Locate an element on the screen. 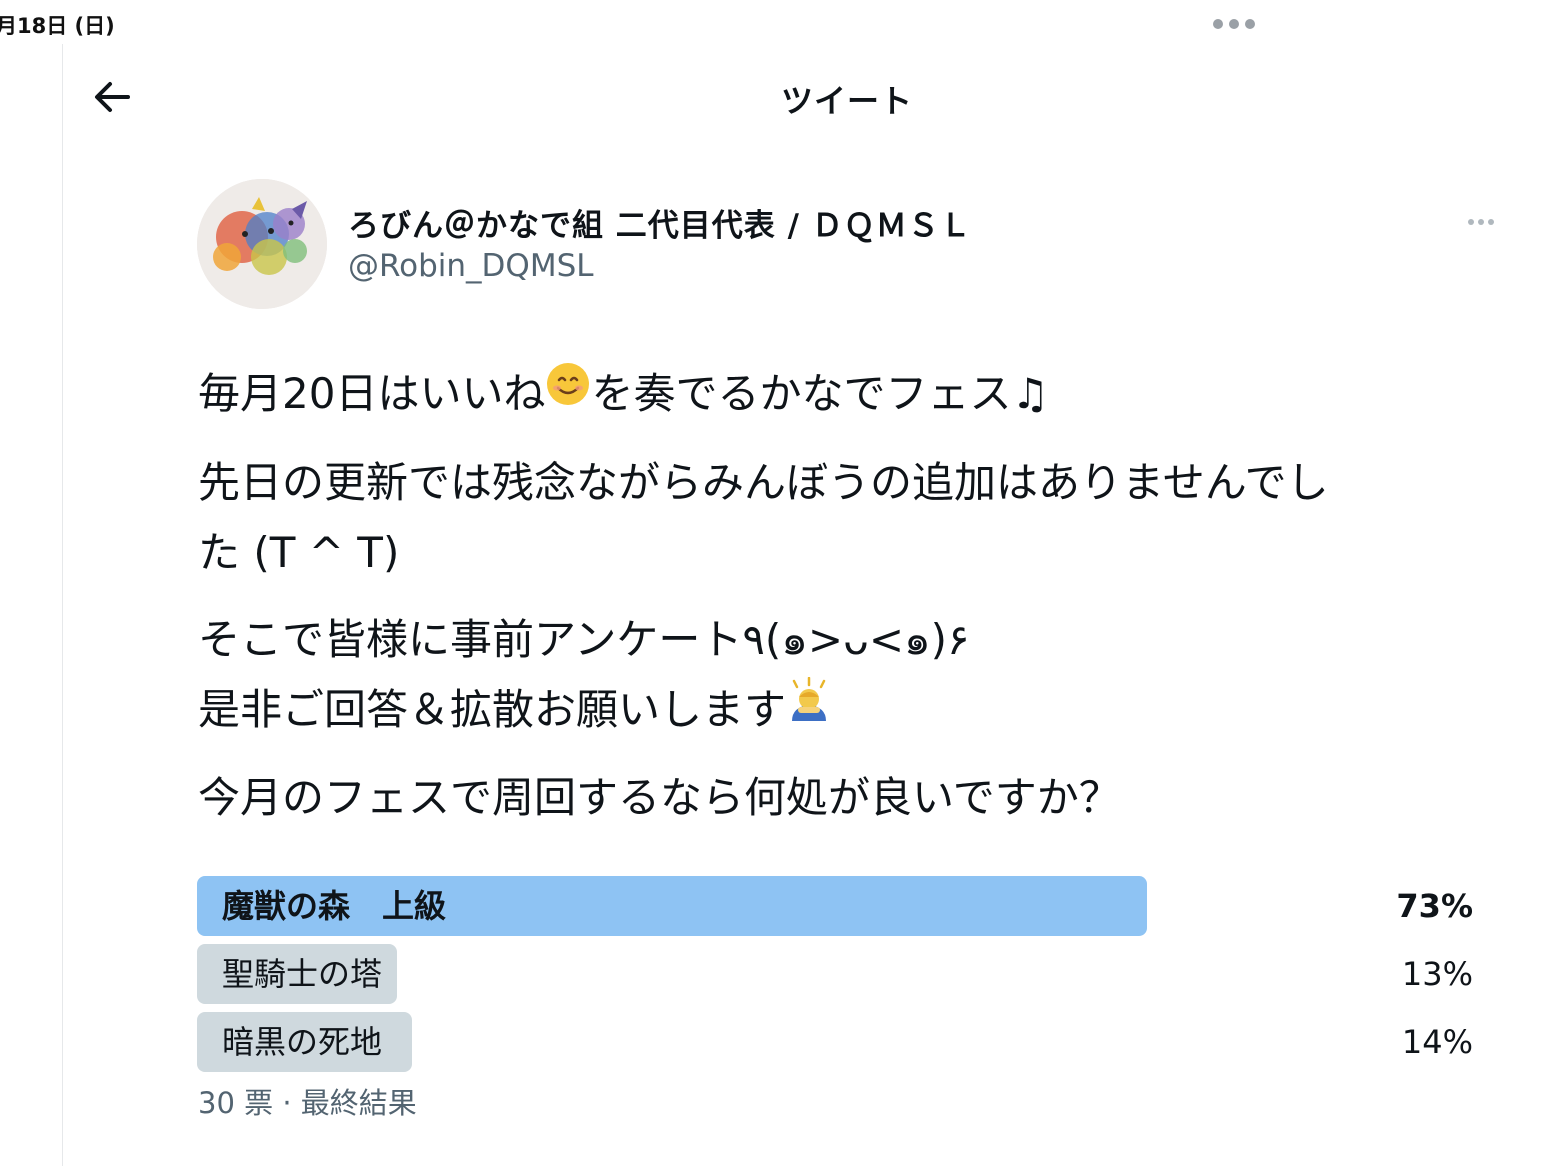 Image resolution: width=1543 pixels, height=1166 pixels. poll-option: 聖騎士の塔 13% is located at coordinates (837, 974).